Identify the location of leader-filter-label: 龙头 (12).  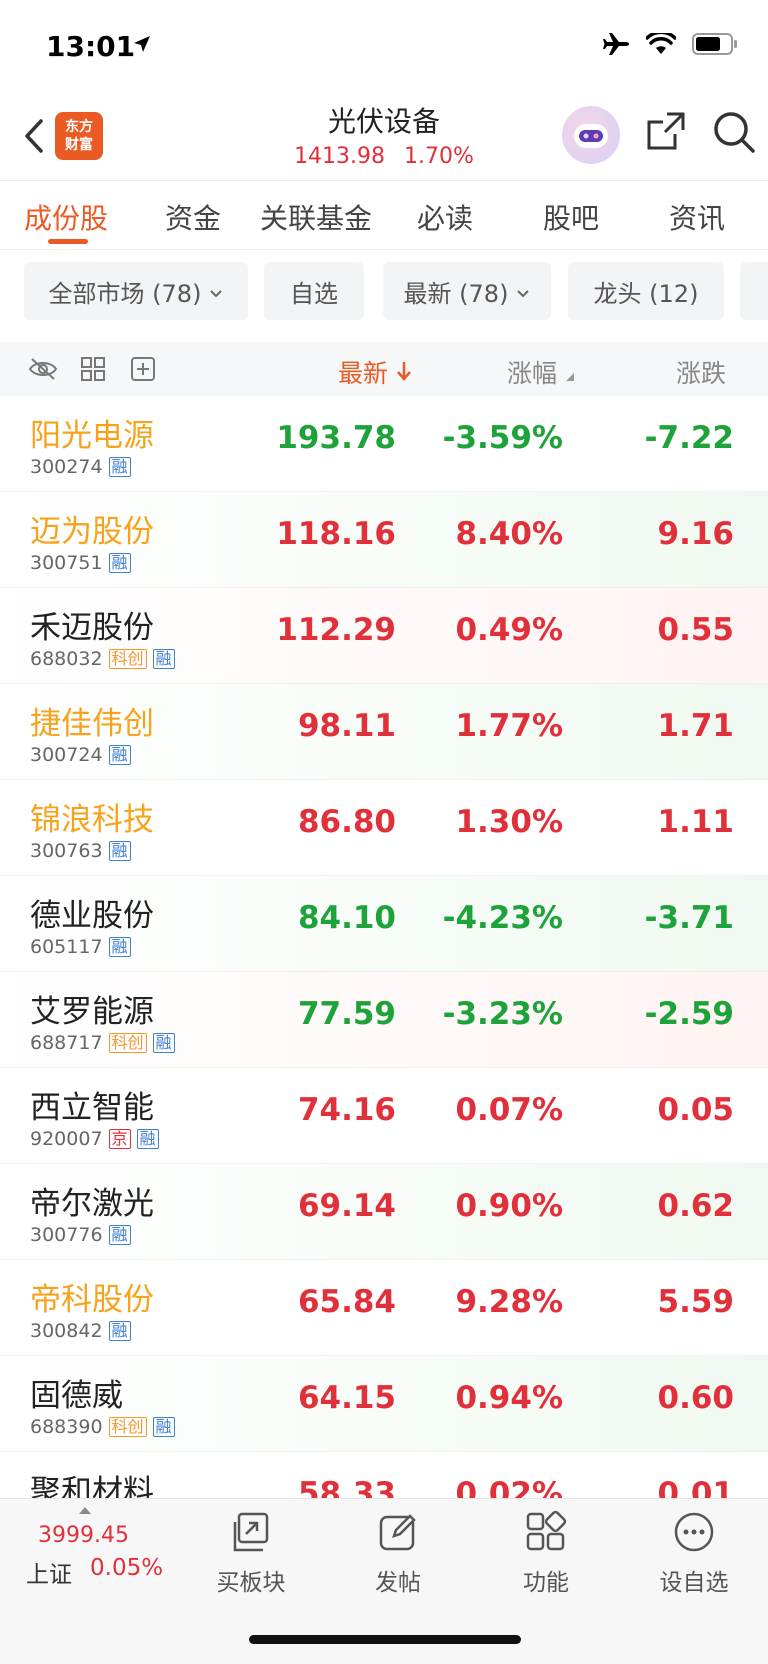
(646, 293).